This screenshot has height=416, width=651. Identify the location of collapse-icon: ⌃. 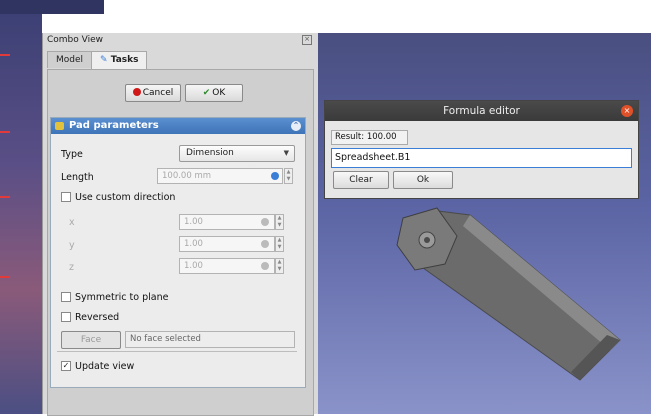
(296, 126).